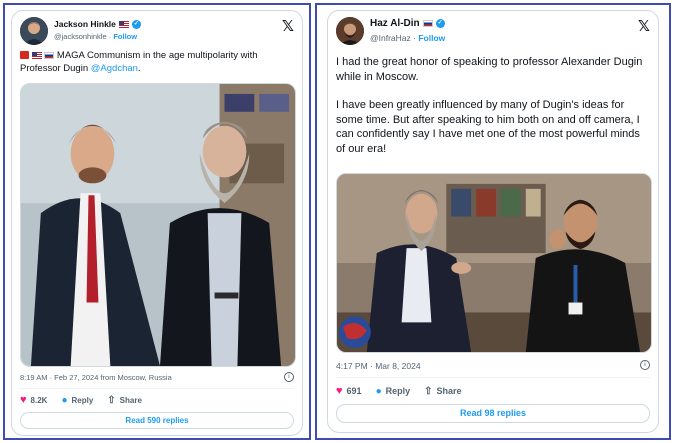 The height and width of the screenshot is (443, 675). I want to click on author-handle: @InfraHaz, so click(390, 38).